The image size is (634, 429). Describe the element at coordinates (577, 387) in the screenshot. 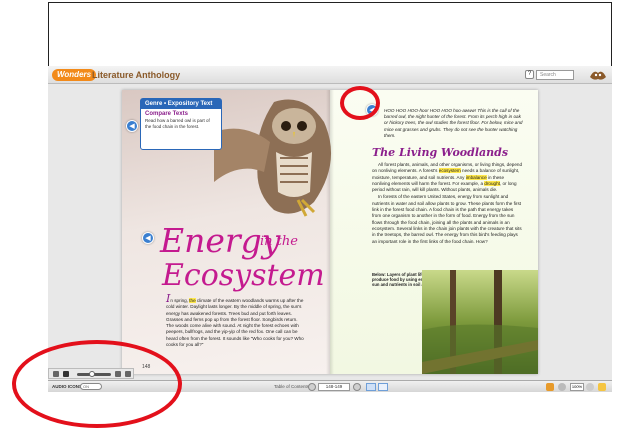

I see `zoom-level-field: 100%` at that location.